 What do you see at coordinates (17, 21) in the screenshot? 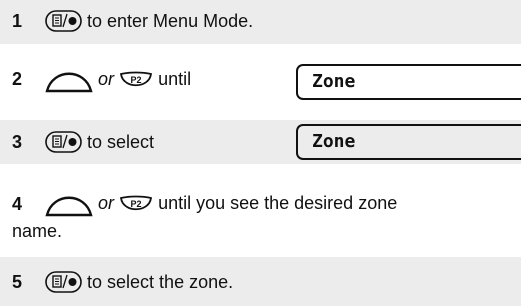
I see `step-number: 1` at bounding box center [17, 21].